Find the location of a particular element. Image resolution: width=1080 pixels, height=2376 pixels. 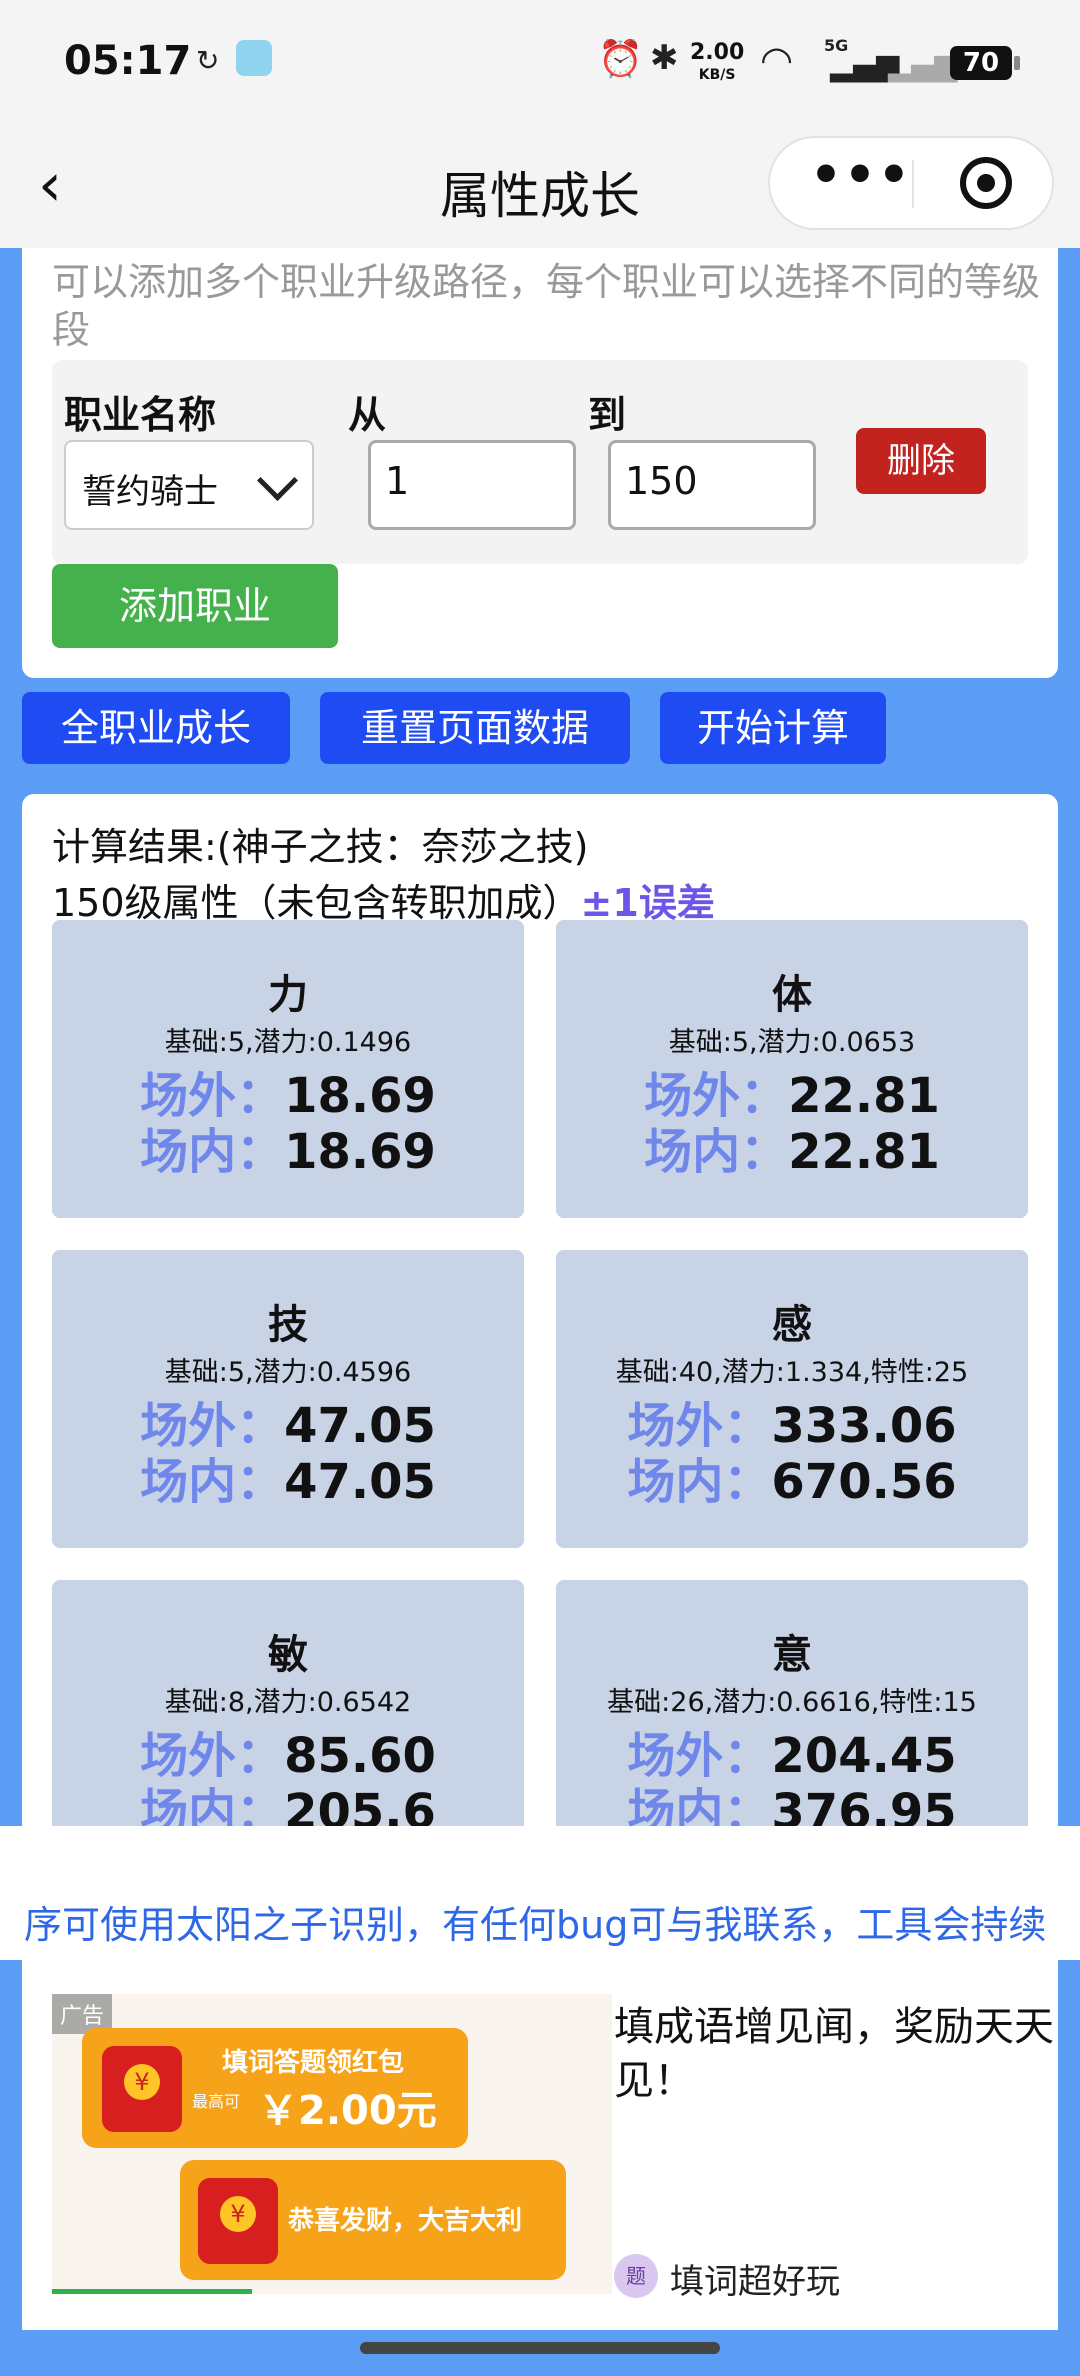

stat-inside-row: 场内：670.56 is located at coordinates (792, 1477).